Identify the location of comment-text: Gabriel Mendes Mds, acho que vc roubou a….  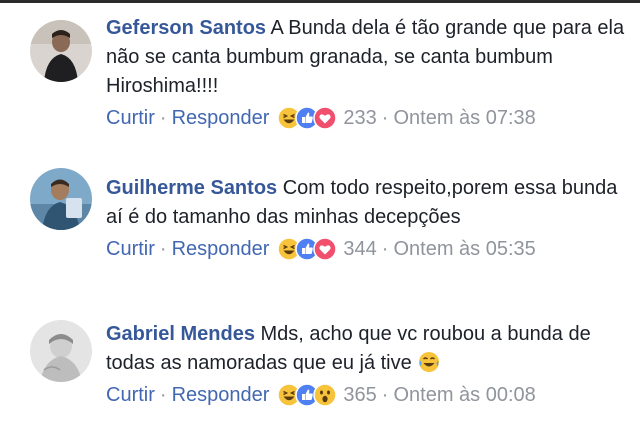
(370, 349).